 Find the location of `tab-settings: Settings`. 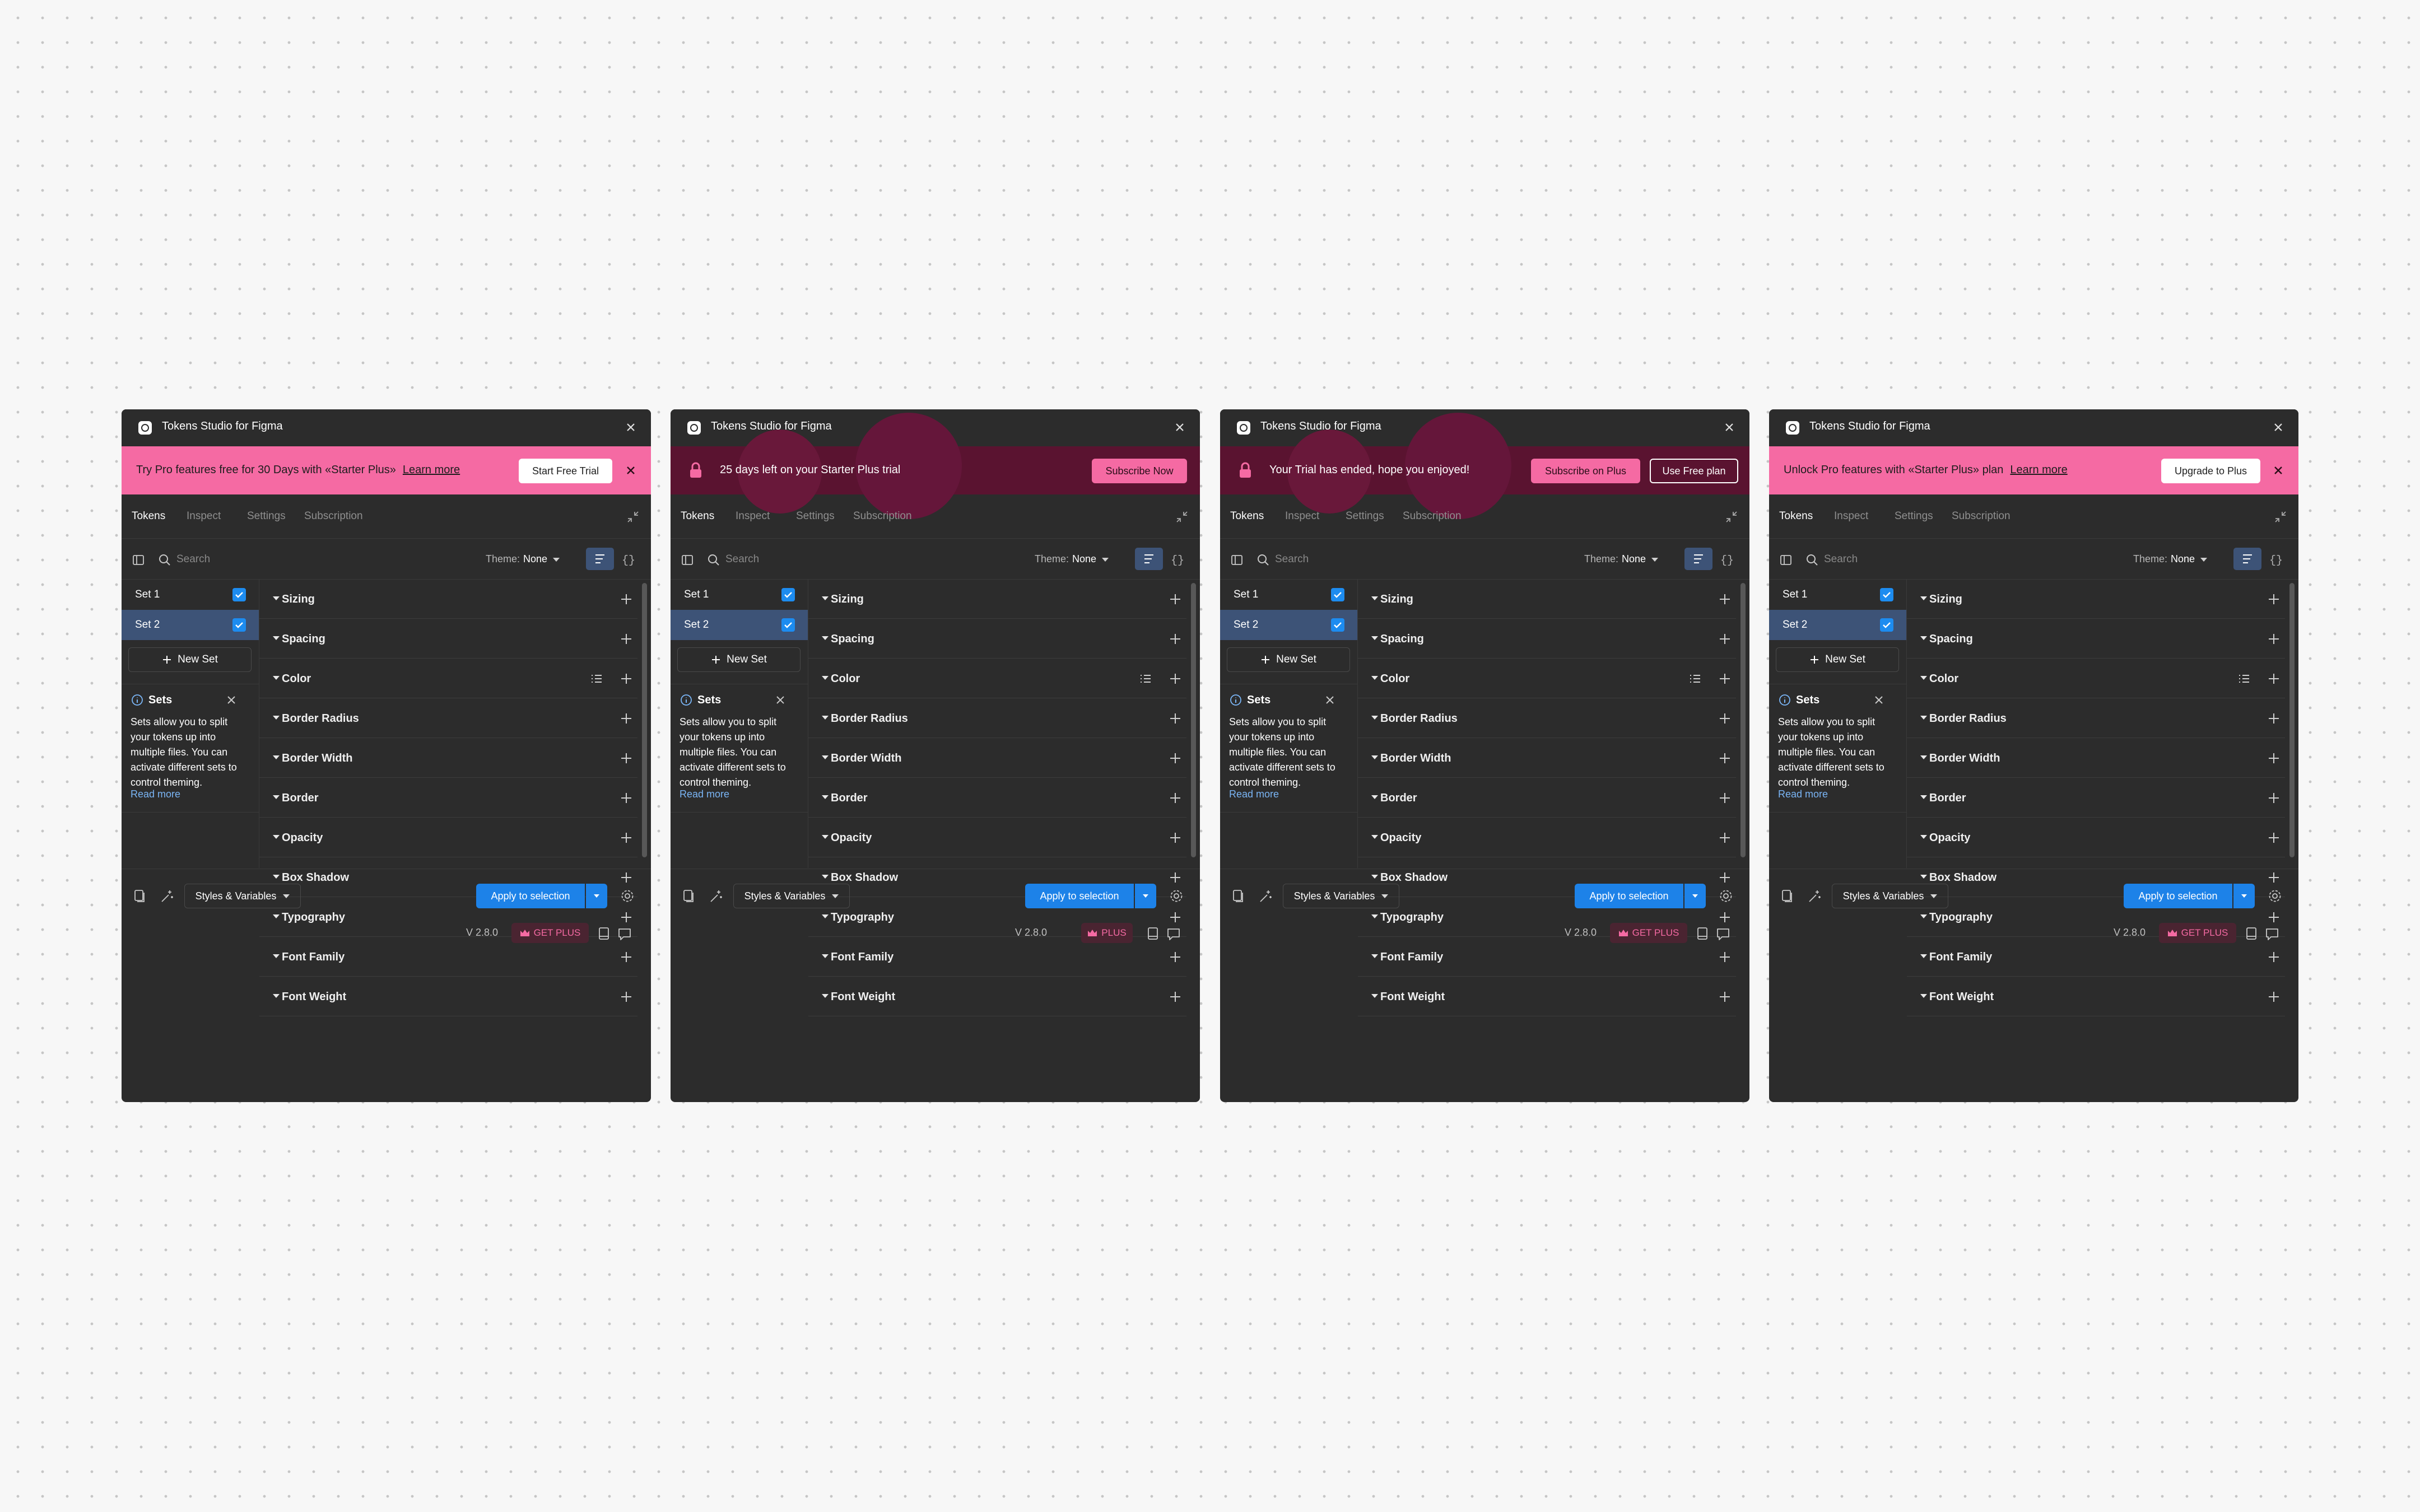

tab-settings: Settings is located at coordinates (816, 516).